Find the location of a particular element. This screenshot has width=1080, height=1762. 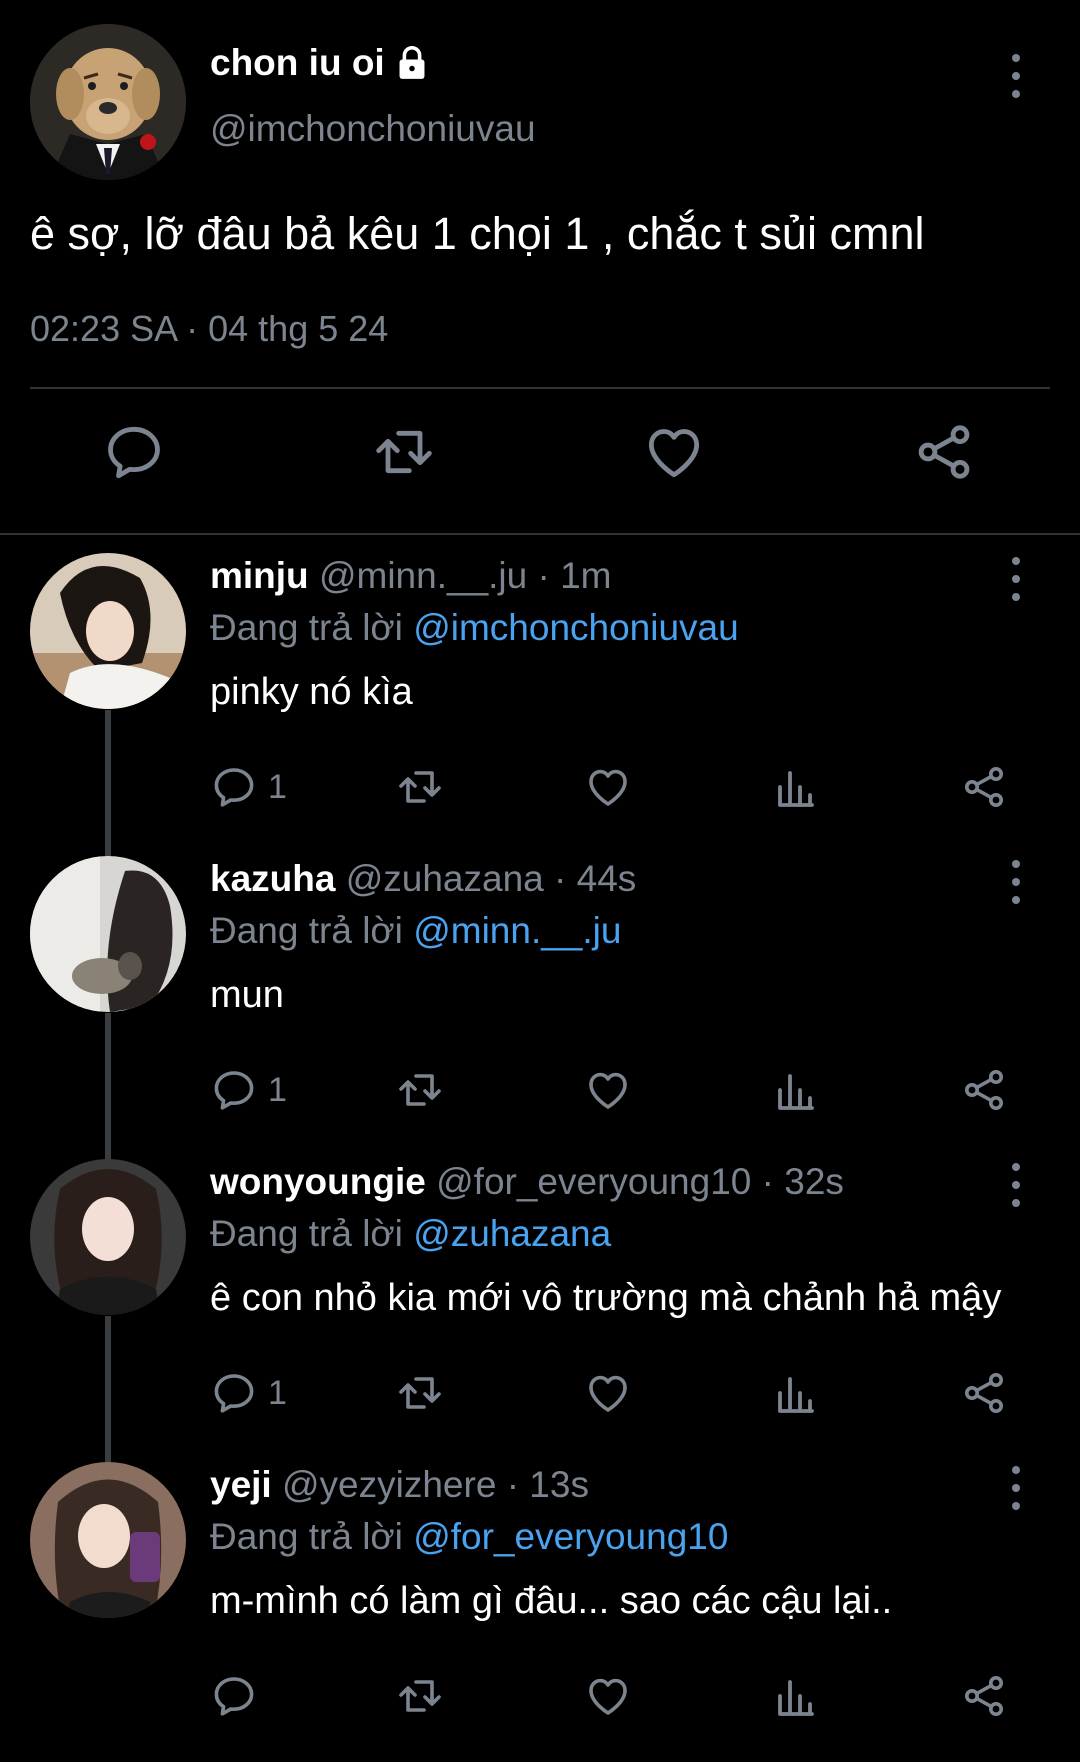

replying-to: Đang trả lời @minn.__.ju is located at coordinates (415, 931).